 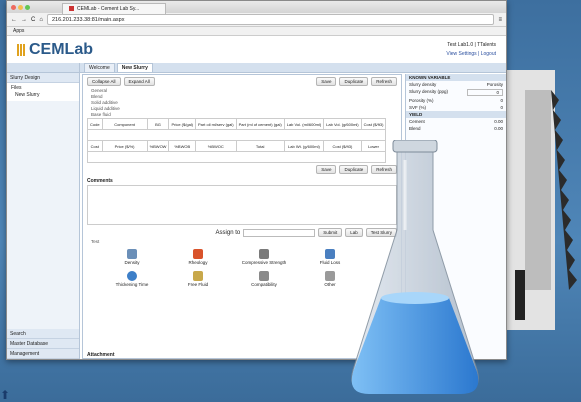 What do you see at coordinates (471, 54) in the screenshot?
I see `user-links: View Settings | Logout` at bounding box center [471, 54].